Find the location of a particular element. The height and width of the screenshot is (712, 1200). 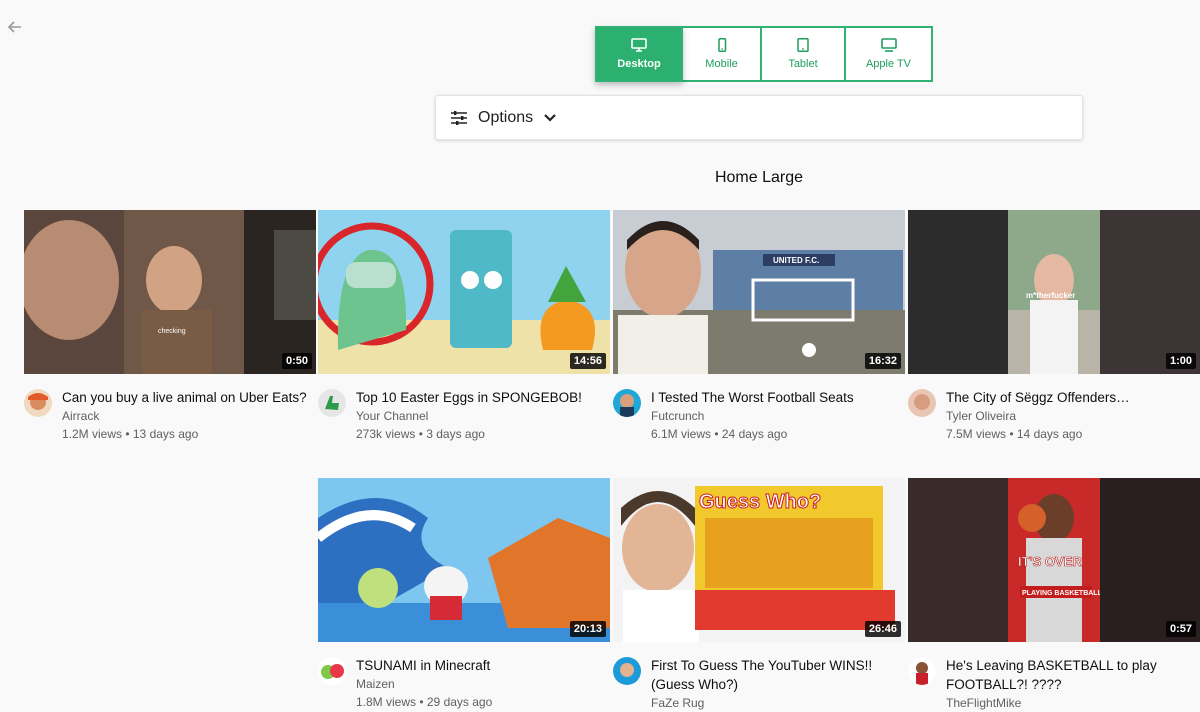

channel-name: Airrack is located at coordinates (184, 416).